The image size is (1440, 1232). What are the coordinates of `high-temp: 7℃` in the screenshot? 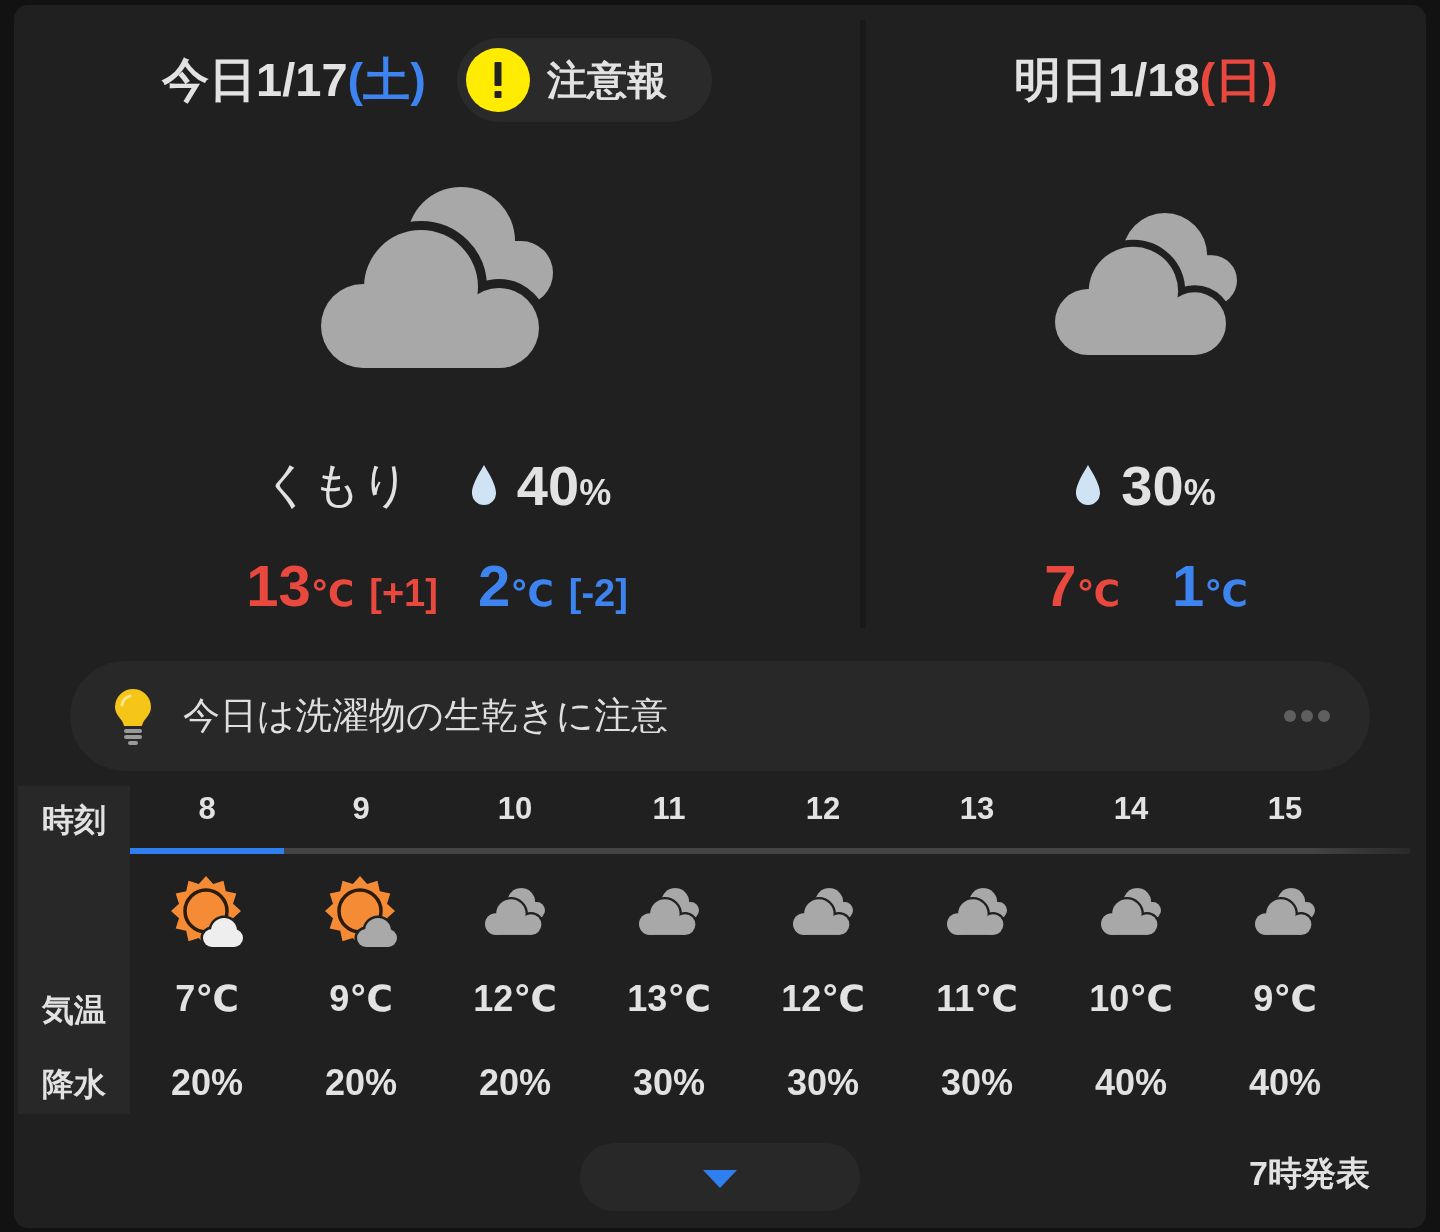 It's located at (1082, 585).